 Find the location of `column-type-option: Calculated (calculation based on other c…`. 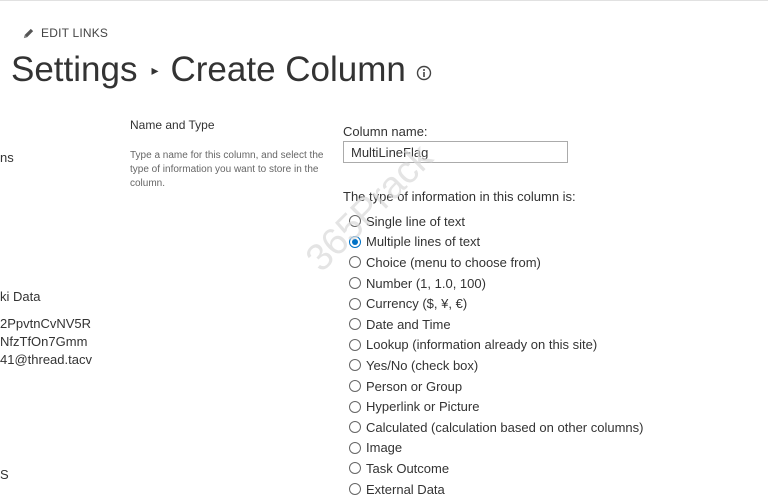

column-type-option: Calculated (calculation based on other c… is located at coordinates (496, 427).